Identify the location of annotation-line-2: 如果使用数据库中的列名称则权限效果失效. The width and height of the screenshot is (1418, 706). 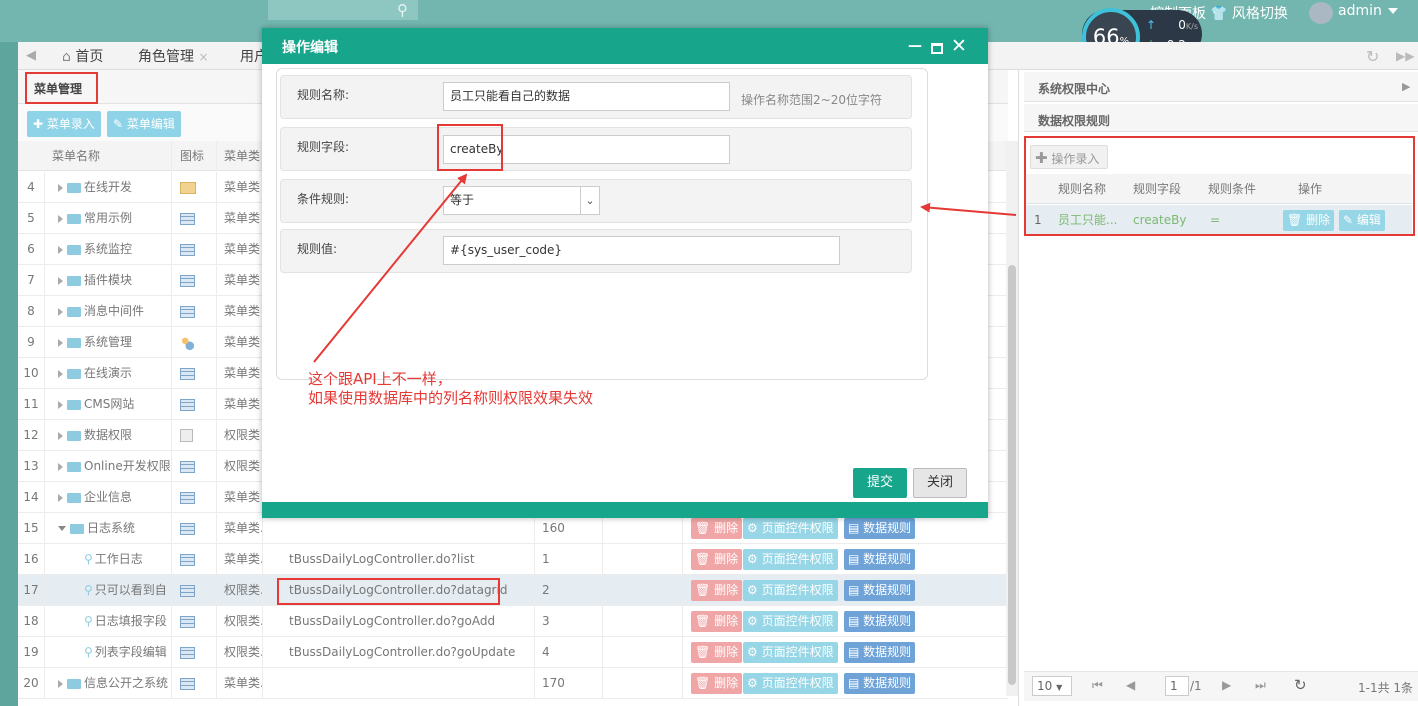
(451, 398).